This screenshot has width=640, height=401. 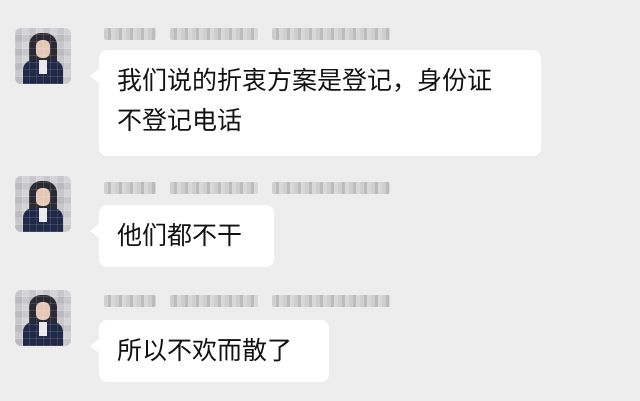 I want to click on message-text-line: 我们说的折衷方案是登记，身份证, so click(x=305, y=80).